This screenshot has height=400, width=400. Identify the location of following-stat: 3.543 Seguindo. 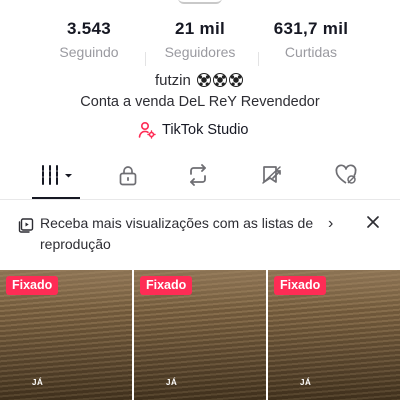
(89, 40).